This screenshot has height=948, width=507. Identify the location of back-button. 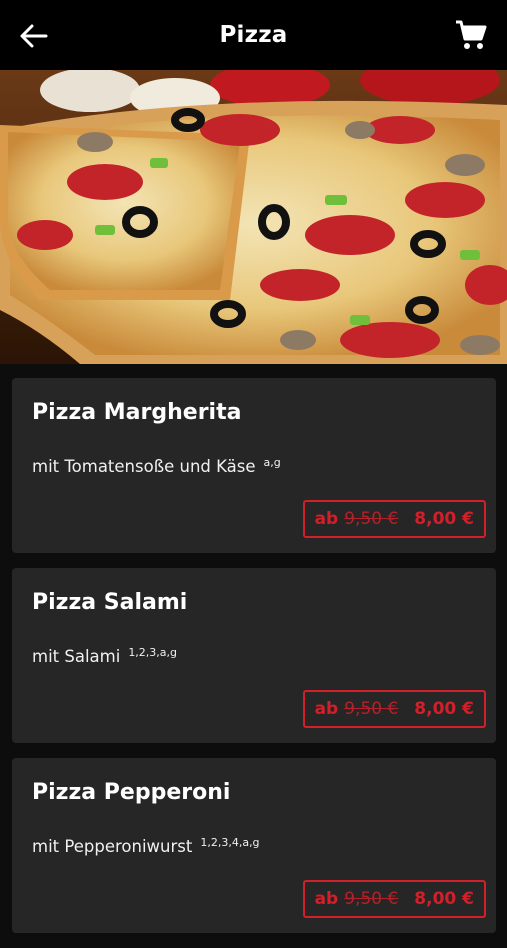
(34, 36).